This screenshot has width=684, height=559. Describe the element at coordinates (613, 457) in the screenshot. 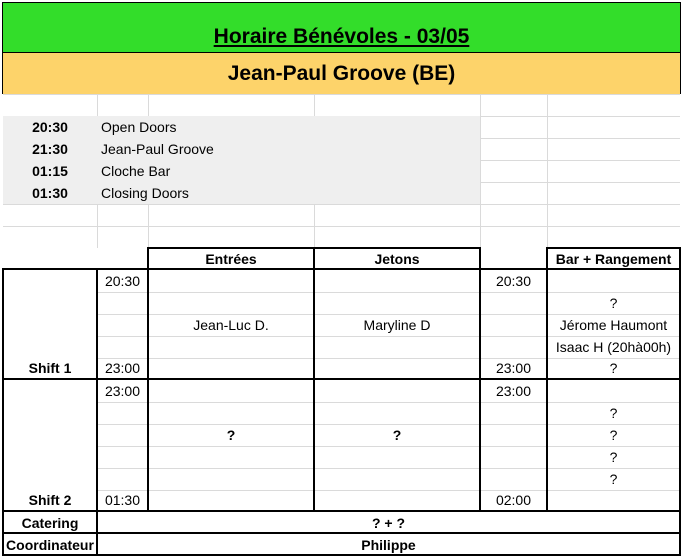

I see `shift2-bar-3: ?` at that location.